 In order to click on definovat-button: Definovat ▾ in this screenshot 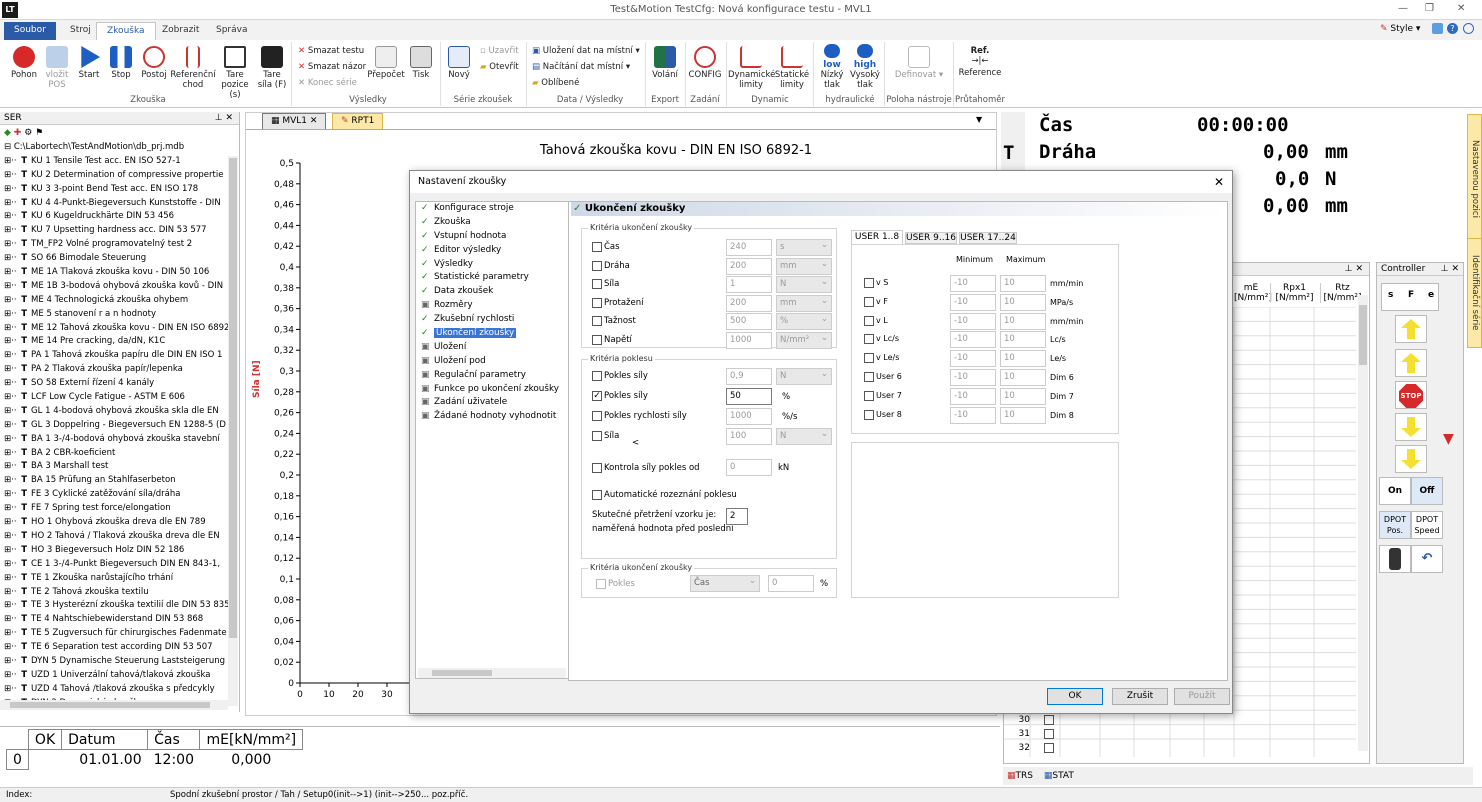, I will do `click(919, 63)`.